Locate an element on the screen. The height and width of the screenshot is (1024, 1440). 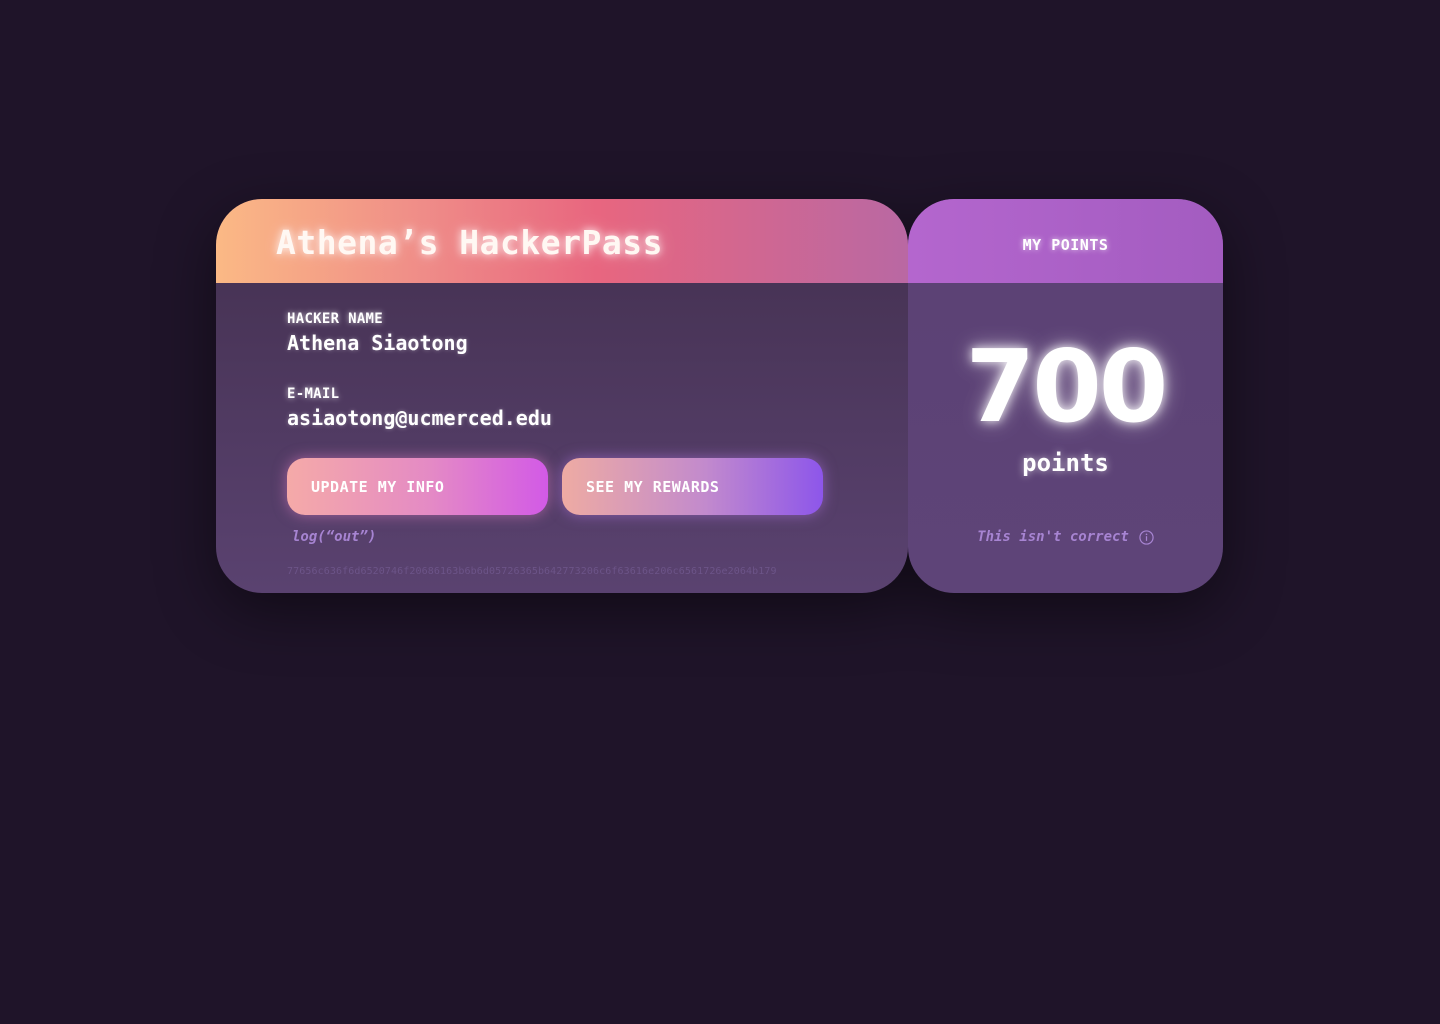
update-info-button: UPDATE MY INFO is located at coordinates (417, 486).